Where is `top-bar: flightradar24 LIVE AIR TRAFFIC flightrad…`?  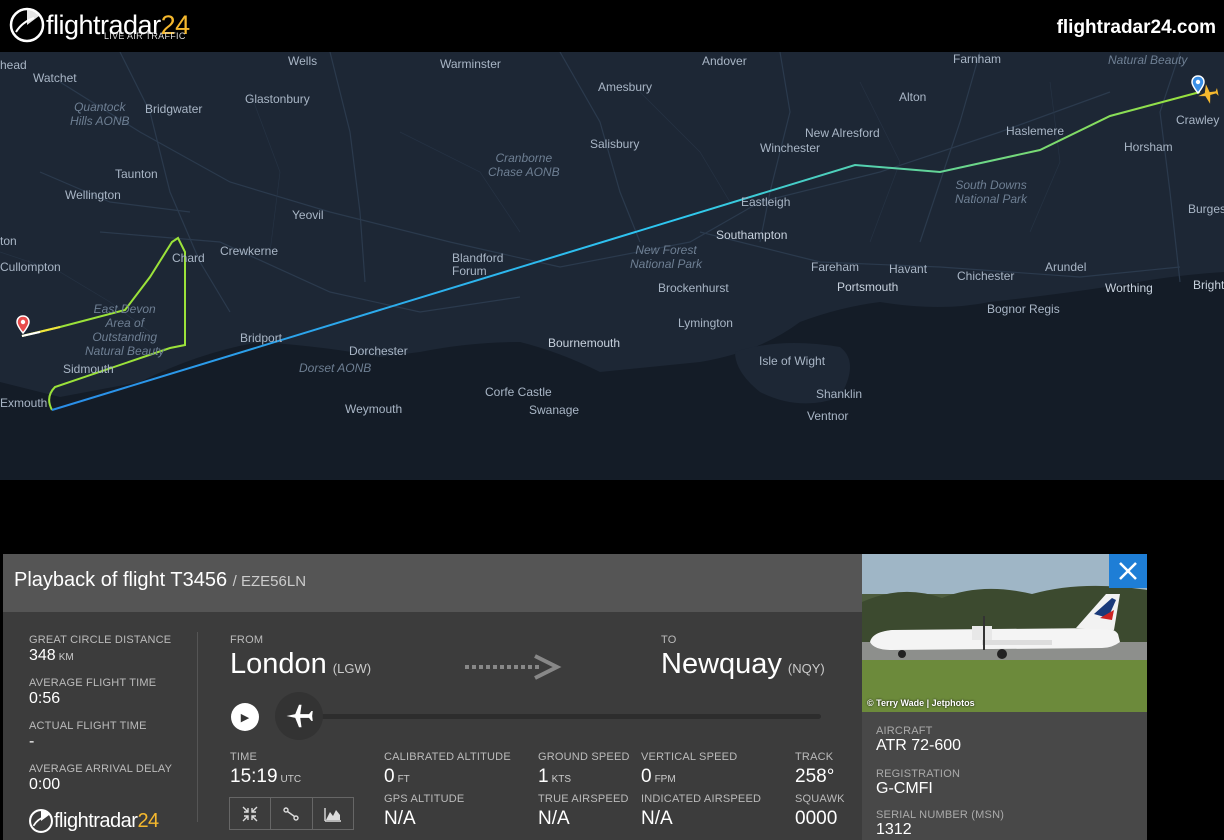
top-bar: flightradar24 LIVE AIR TRAFFIC flightrad… is located at coordinates (612, 26).